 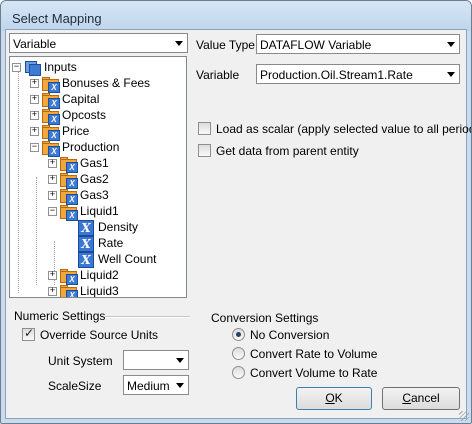 What do you see at coordinates (148, 386) in the screenshot?
I see `scale-size-value: Medium` at bounding box center [148, 386].